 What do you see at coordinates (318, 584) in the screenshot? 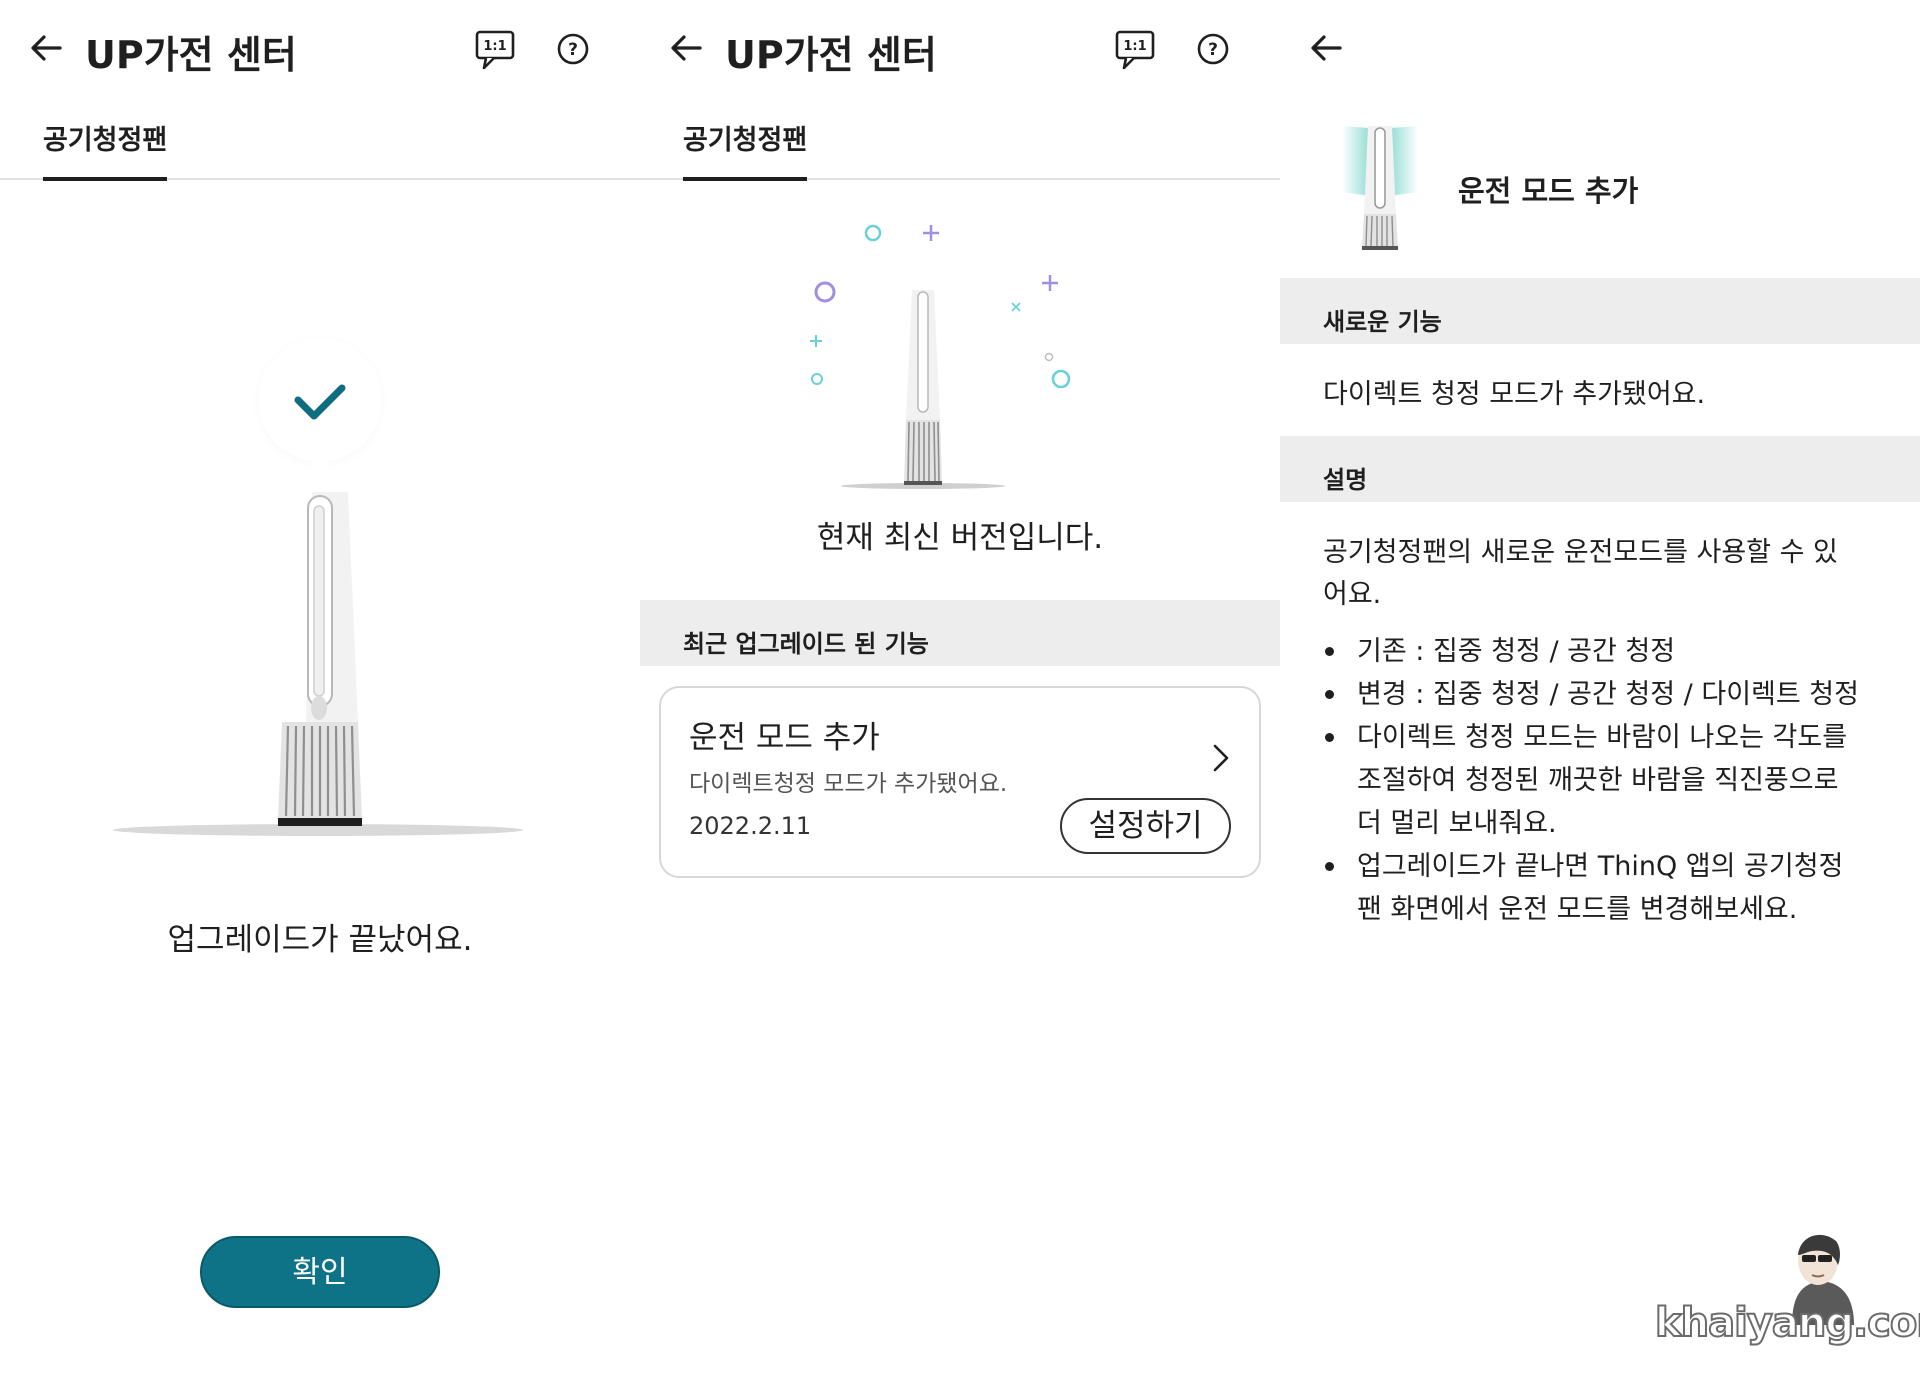
I see `air-purifier-fan-illustration` at bounding box center [318, 584].